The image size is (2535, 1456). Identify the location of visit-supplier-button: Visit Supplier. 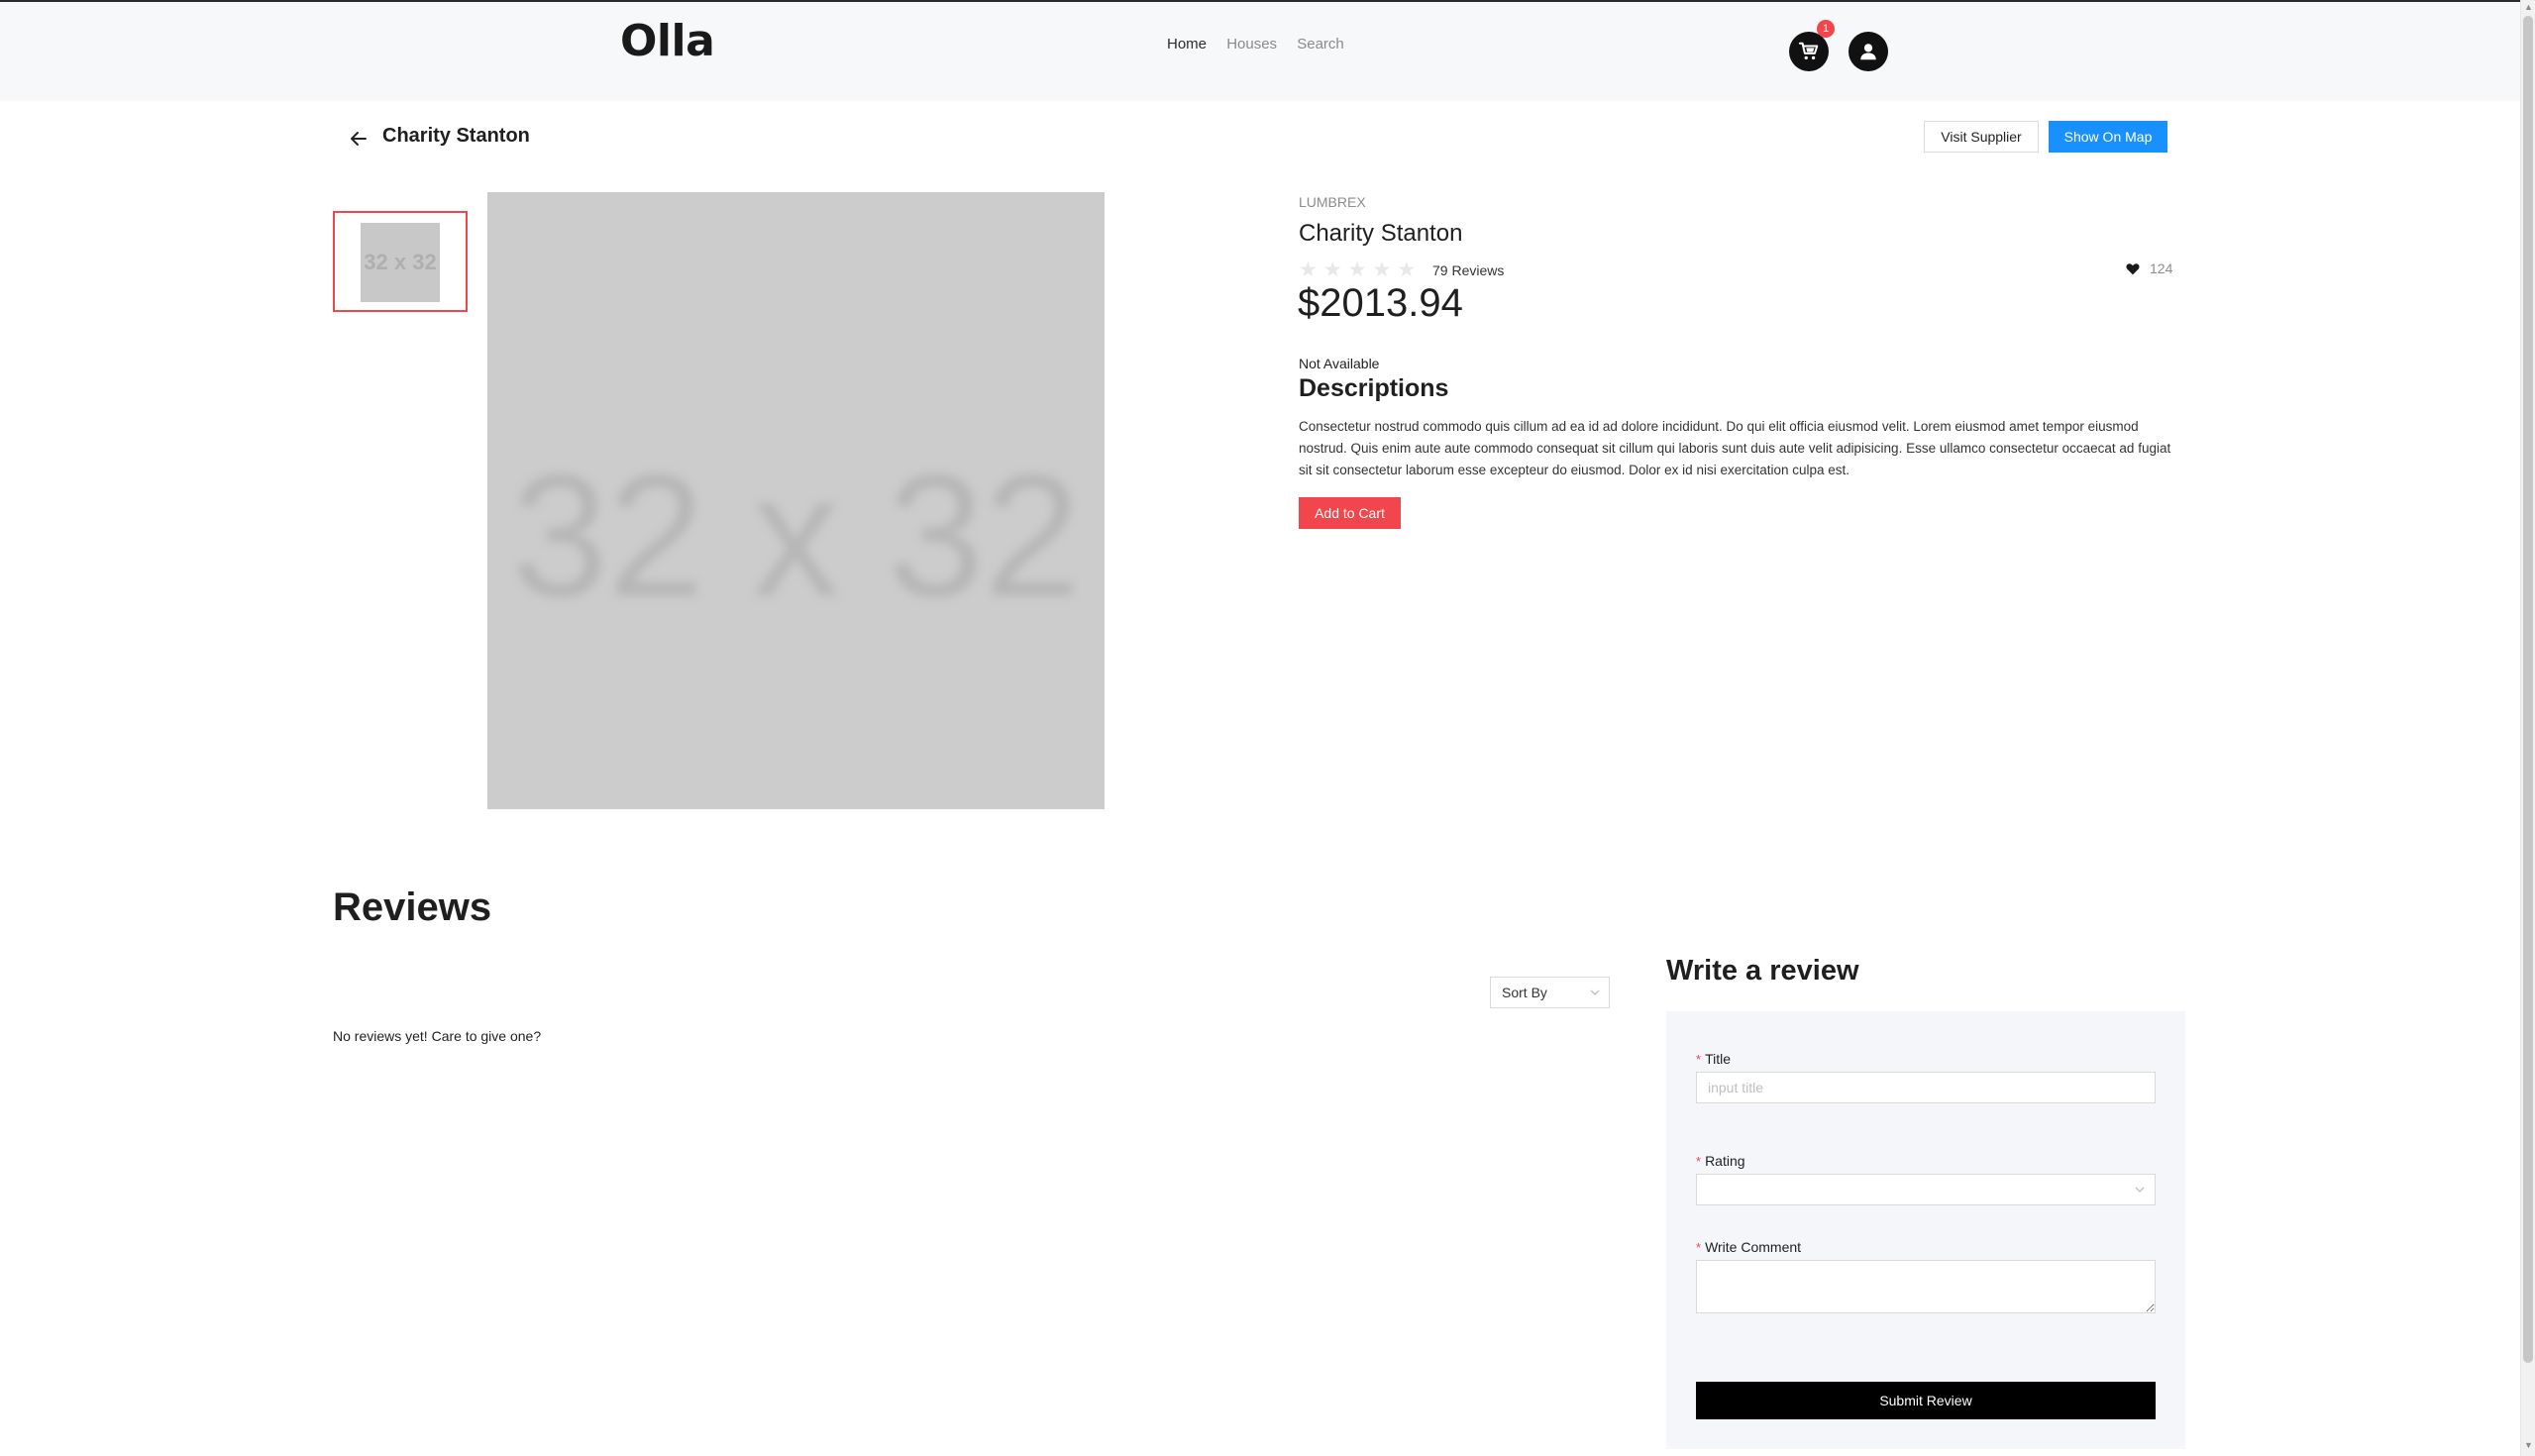
(1981, 137).